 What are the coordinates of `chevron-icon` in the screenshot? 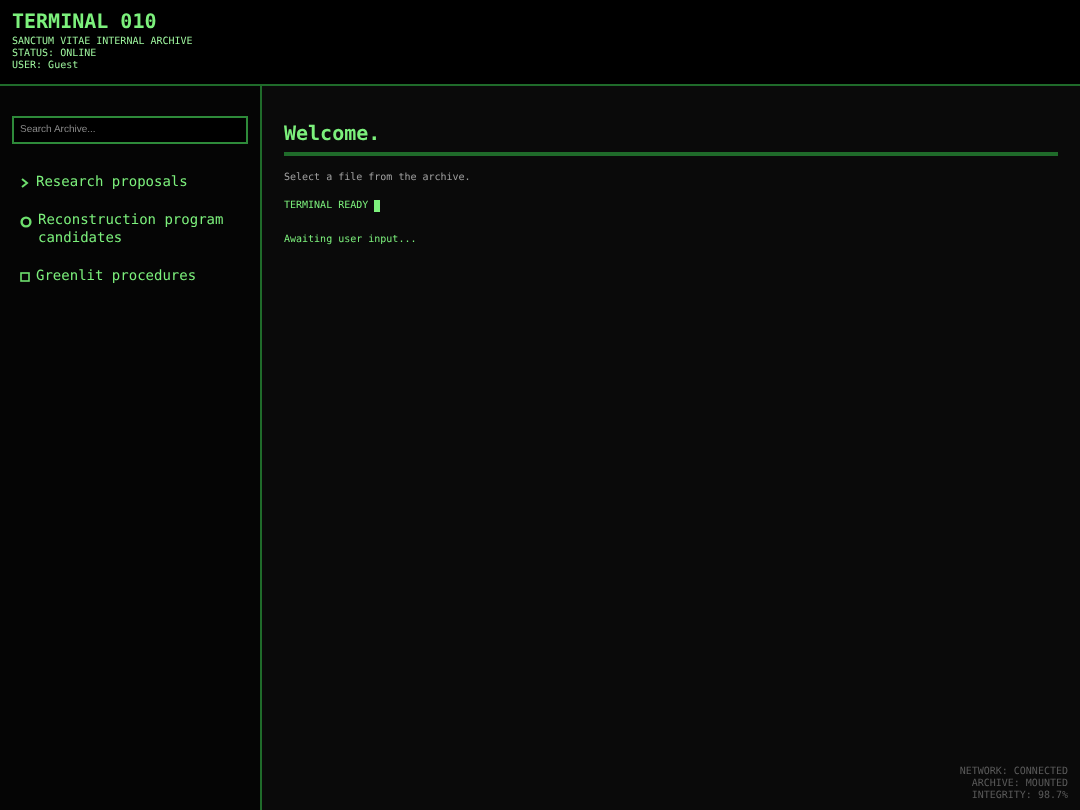 It's located at (25, 183).